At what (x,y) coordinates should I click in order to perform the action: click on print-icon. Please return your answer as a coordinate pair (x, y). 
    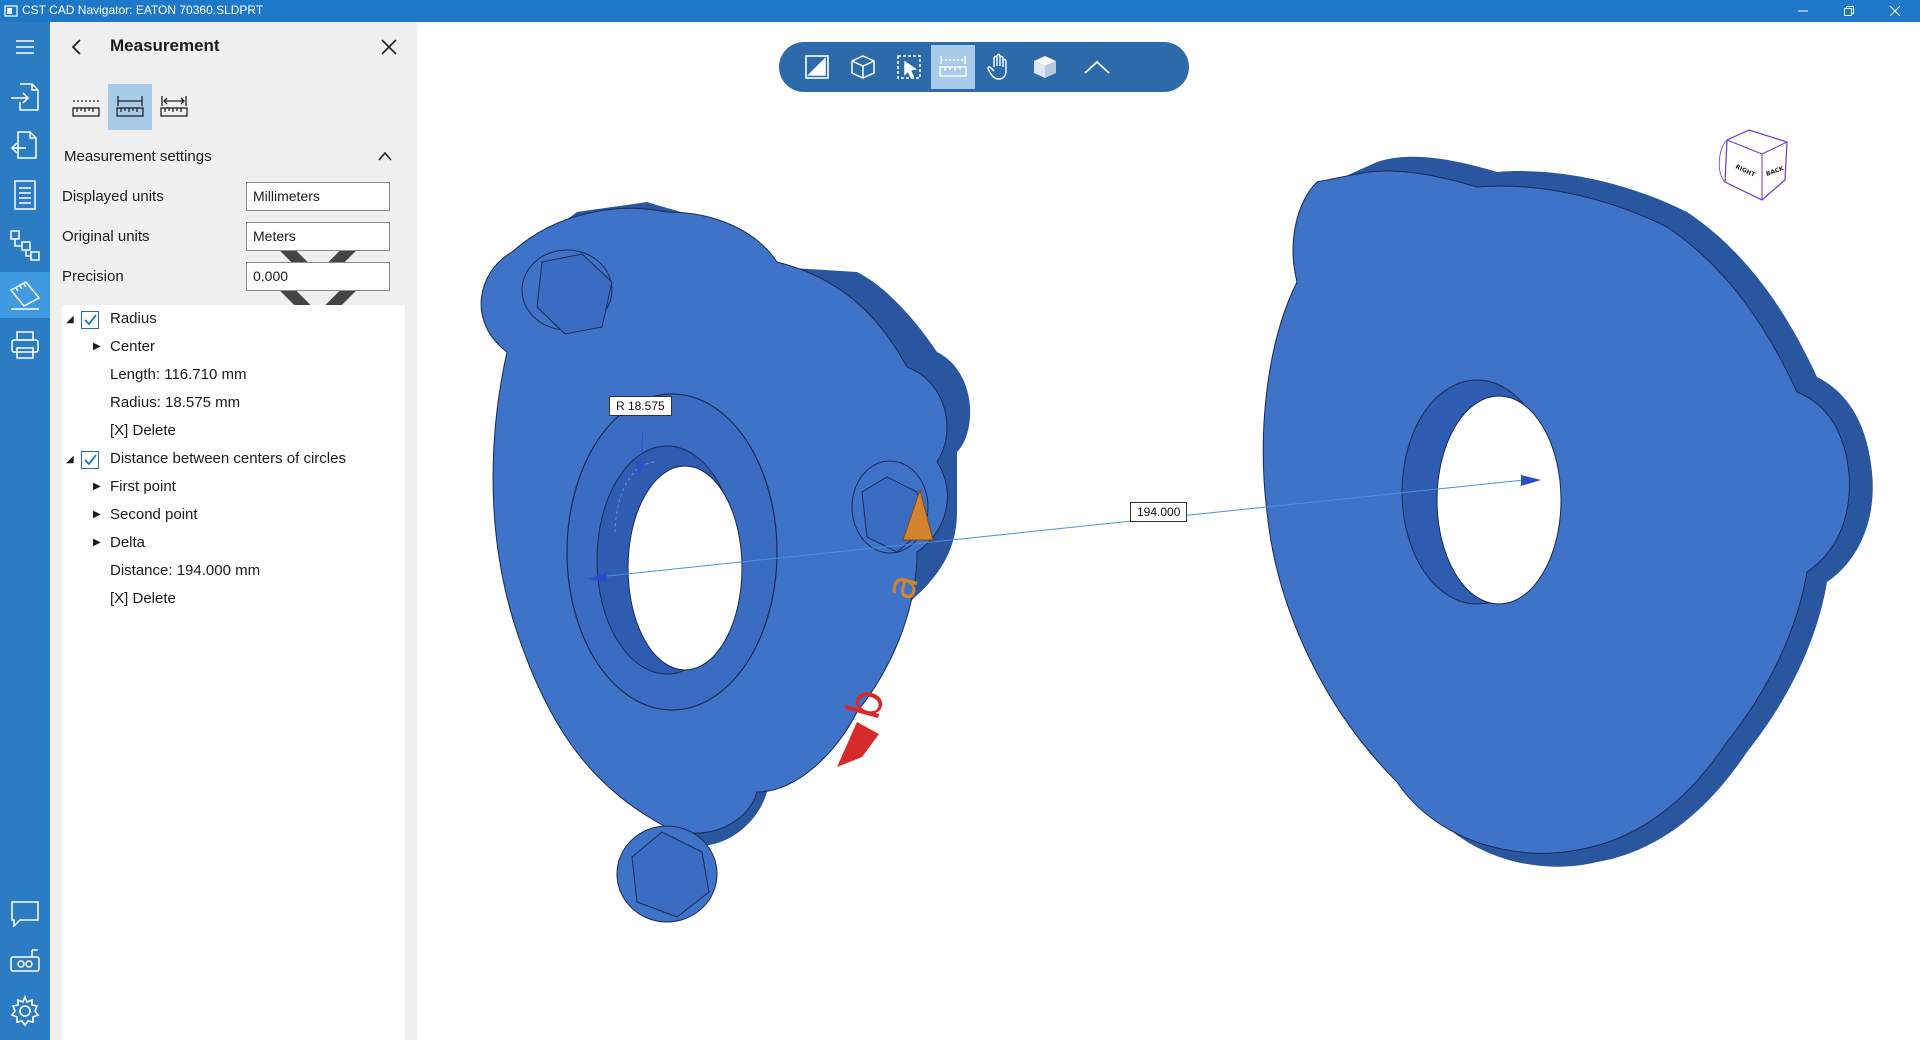
    Looking at the image, I should click on (25, 345).